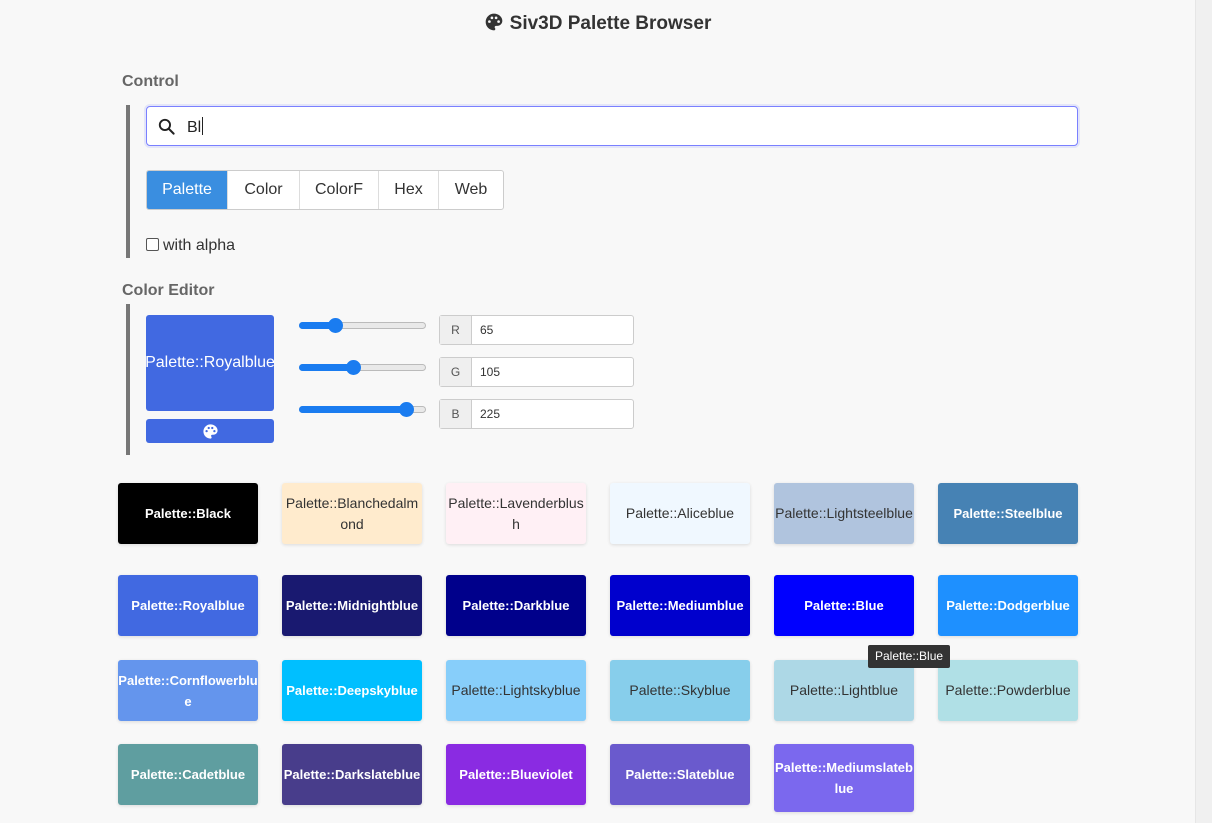 The image size is (1212, 823). Describe the element at coordinates (166, 126) in the screenshot. I see `search-icon` at that location.